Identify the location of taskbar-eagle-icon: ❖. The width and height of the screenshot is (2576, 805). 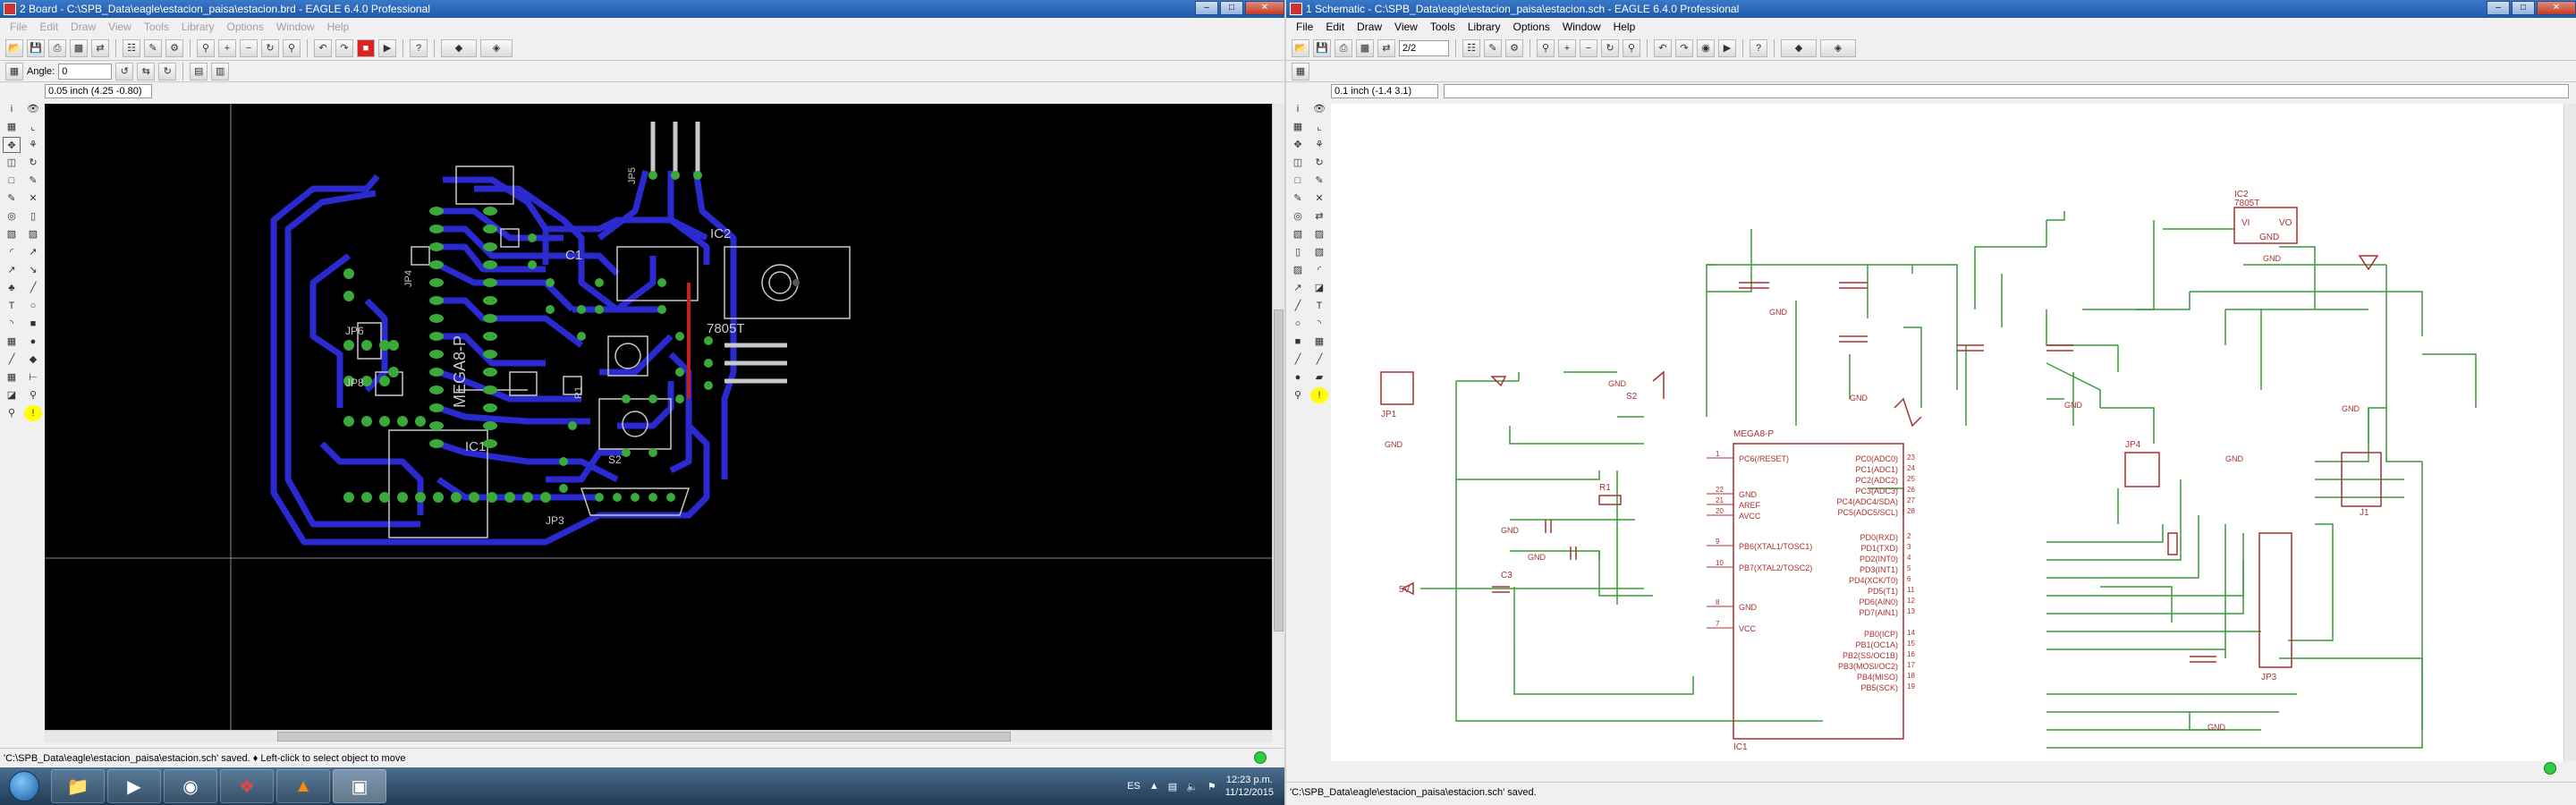
(247, 786).